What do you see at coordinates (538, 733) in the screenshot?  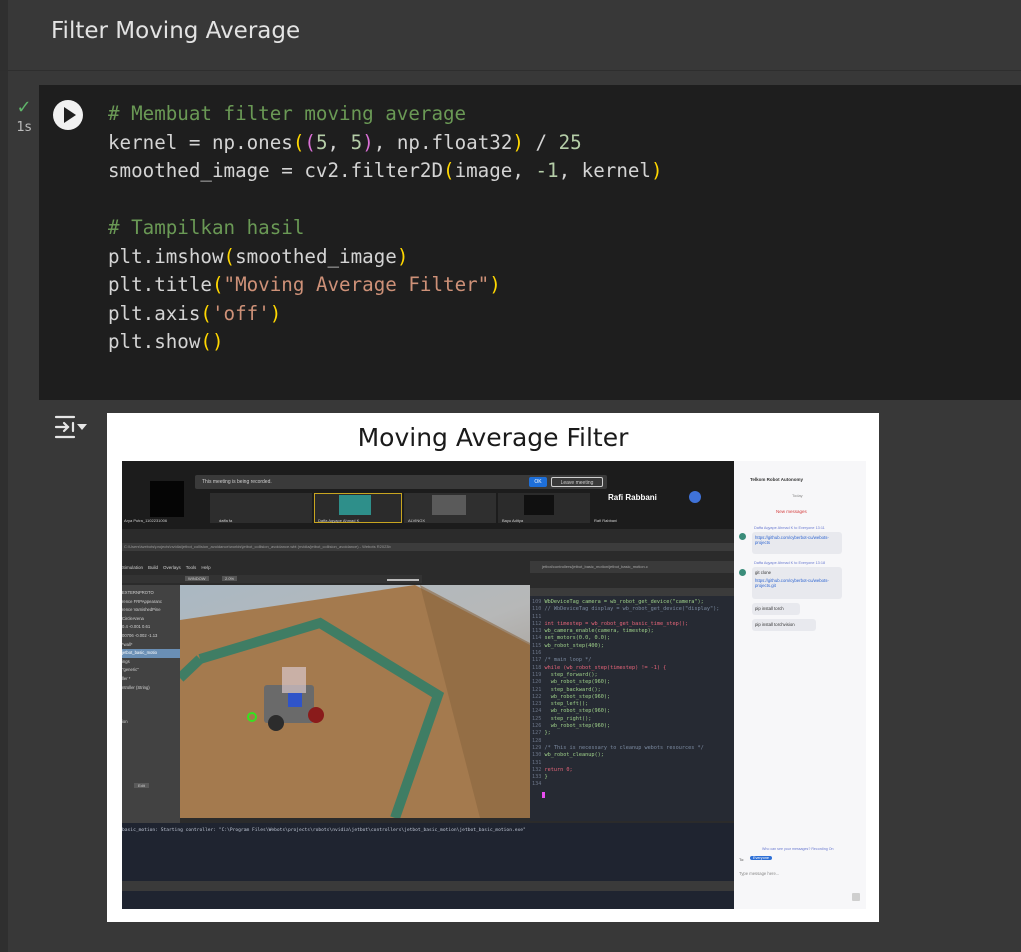 I see `line-number: 127` at bounding box center [538, 733].